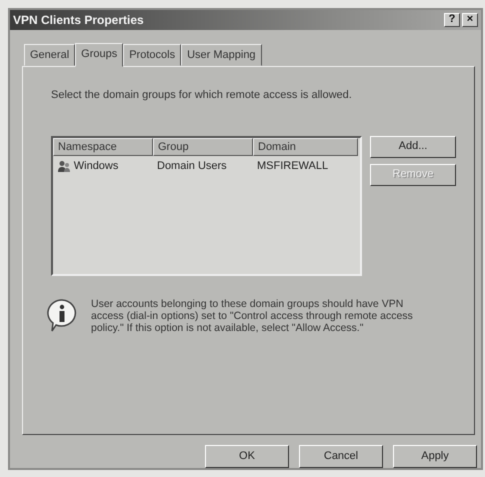  I want to click on users-icon, so click(64, 166).